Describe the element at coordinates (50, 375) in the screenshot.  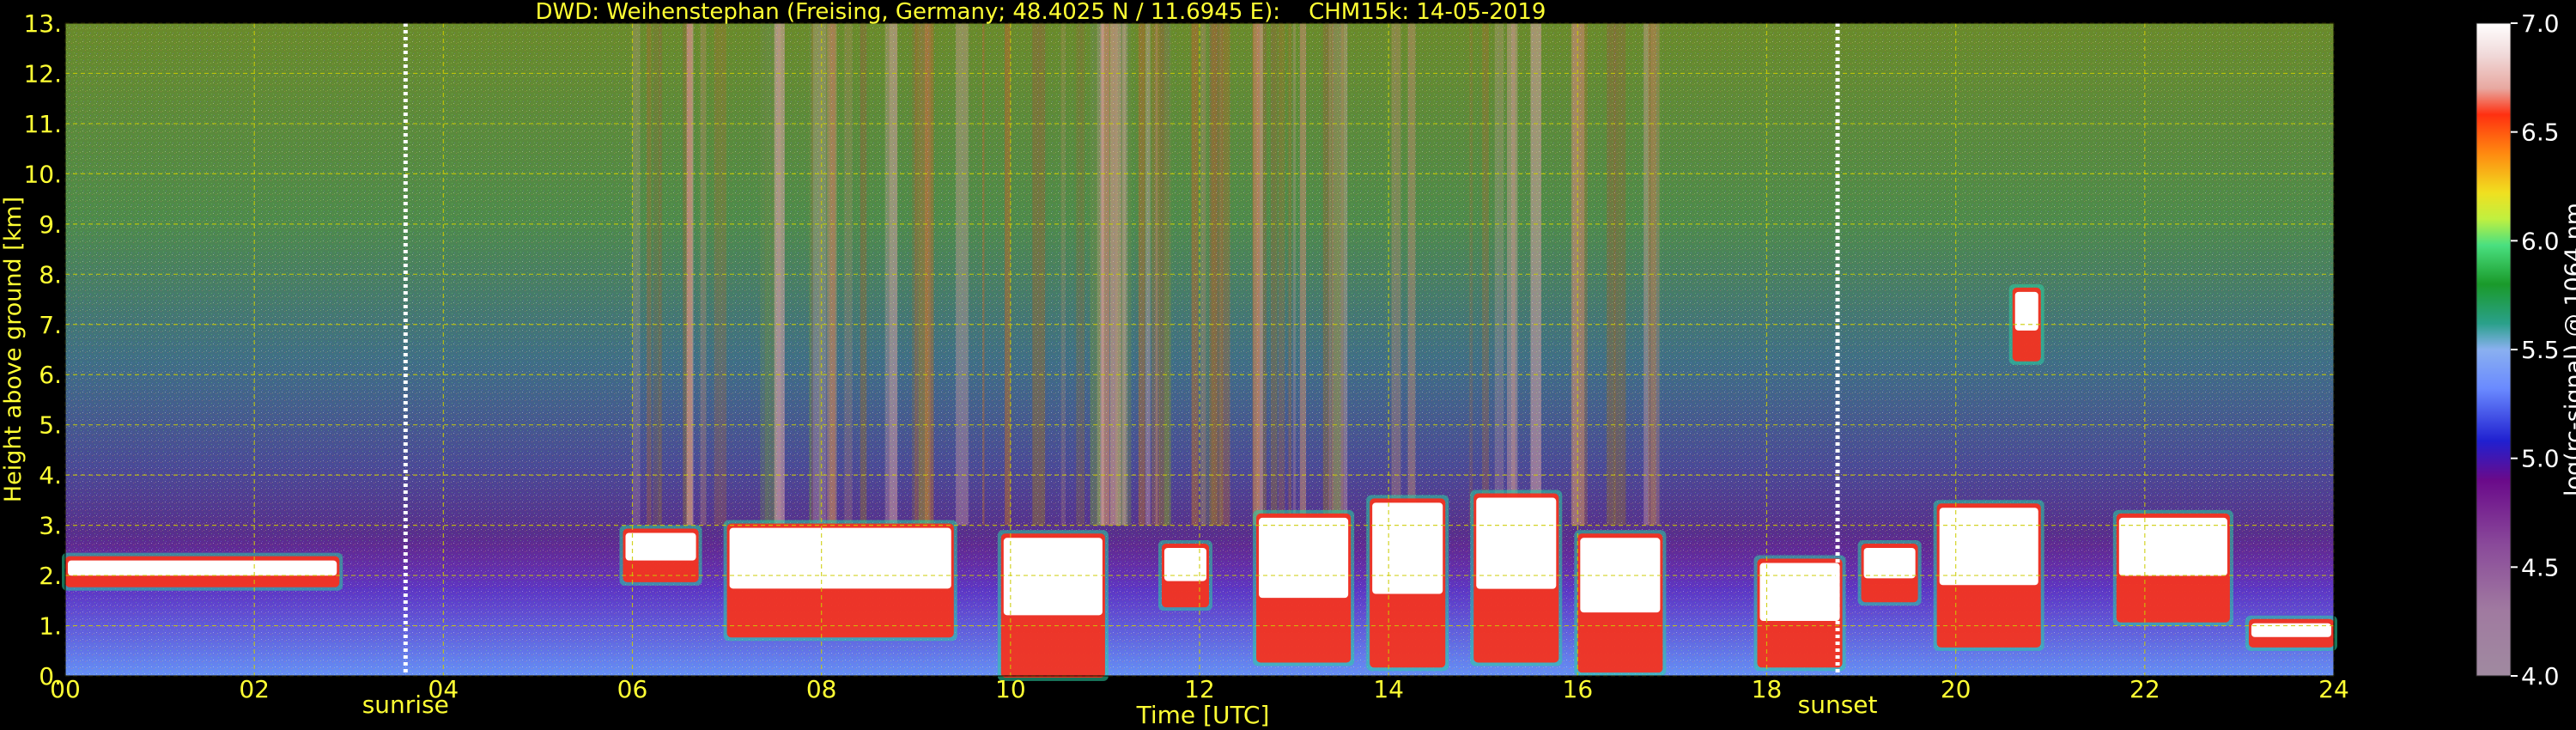
I see `y-tick-label: 6.` at that location.